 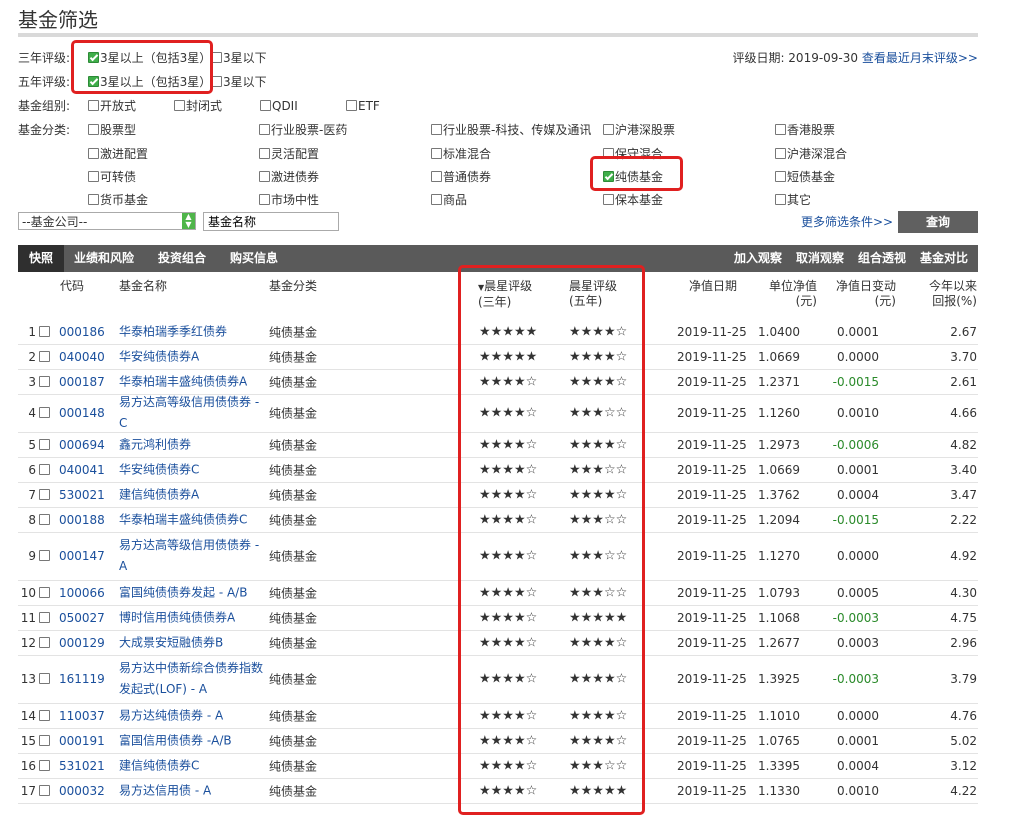 I want to click on fund-code-link: 000187, so click(x=82, y=382).